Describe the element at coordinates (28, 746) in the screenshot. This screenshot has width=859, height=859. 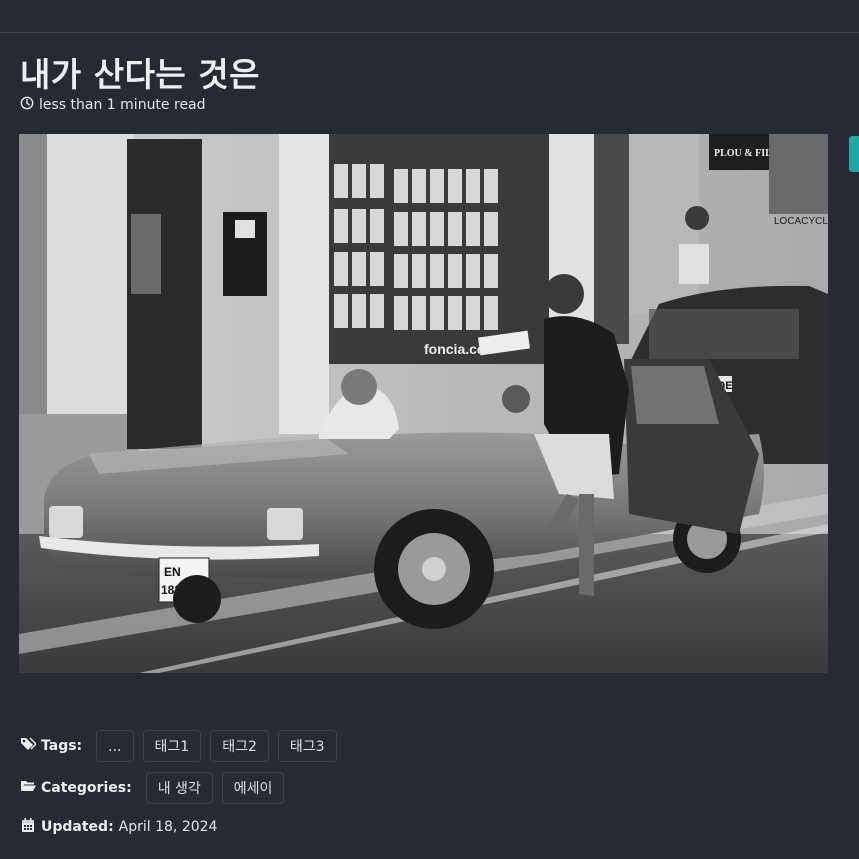
I see `tags-icon` at that location.